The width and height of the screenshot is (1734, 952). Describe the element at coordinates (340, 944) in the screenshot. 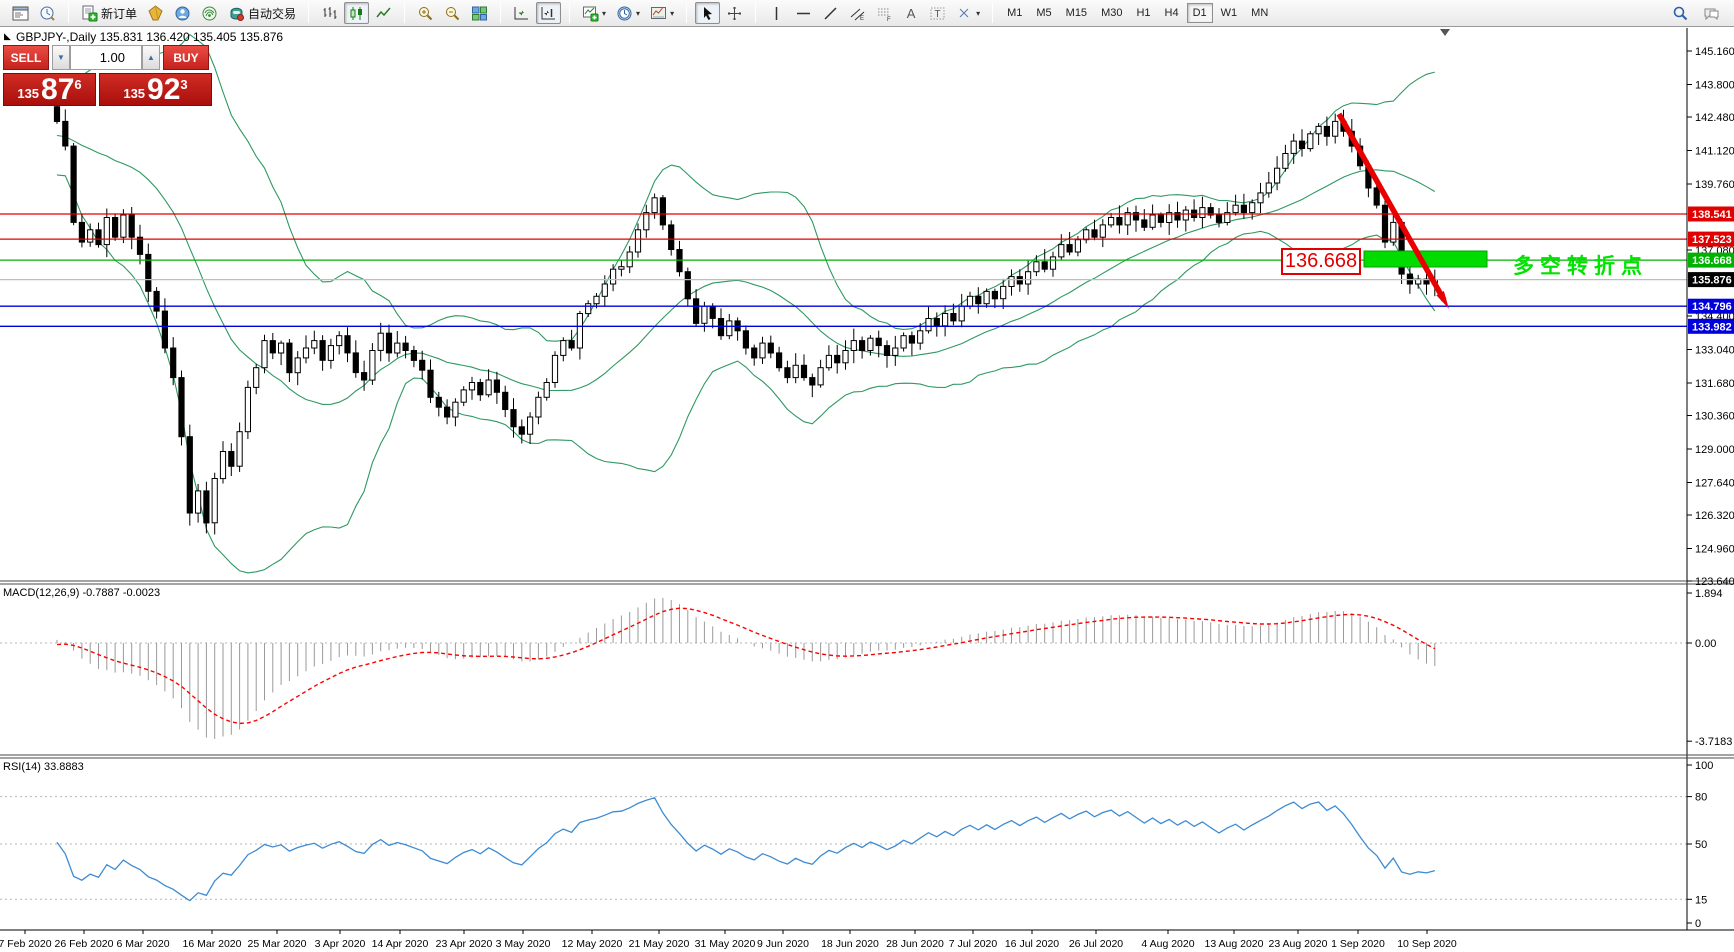

I see `svg-text: 3 Apr 2020` at that location.